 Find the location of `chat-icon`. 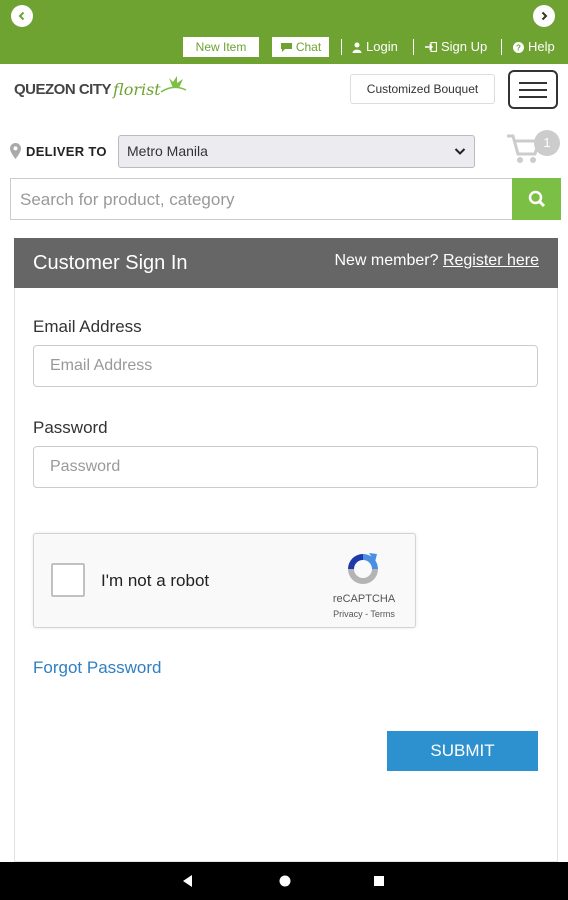

chat-icon is located at coordinates (286, 47).